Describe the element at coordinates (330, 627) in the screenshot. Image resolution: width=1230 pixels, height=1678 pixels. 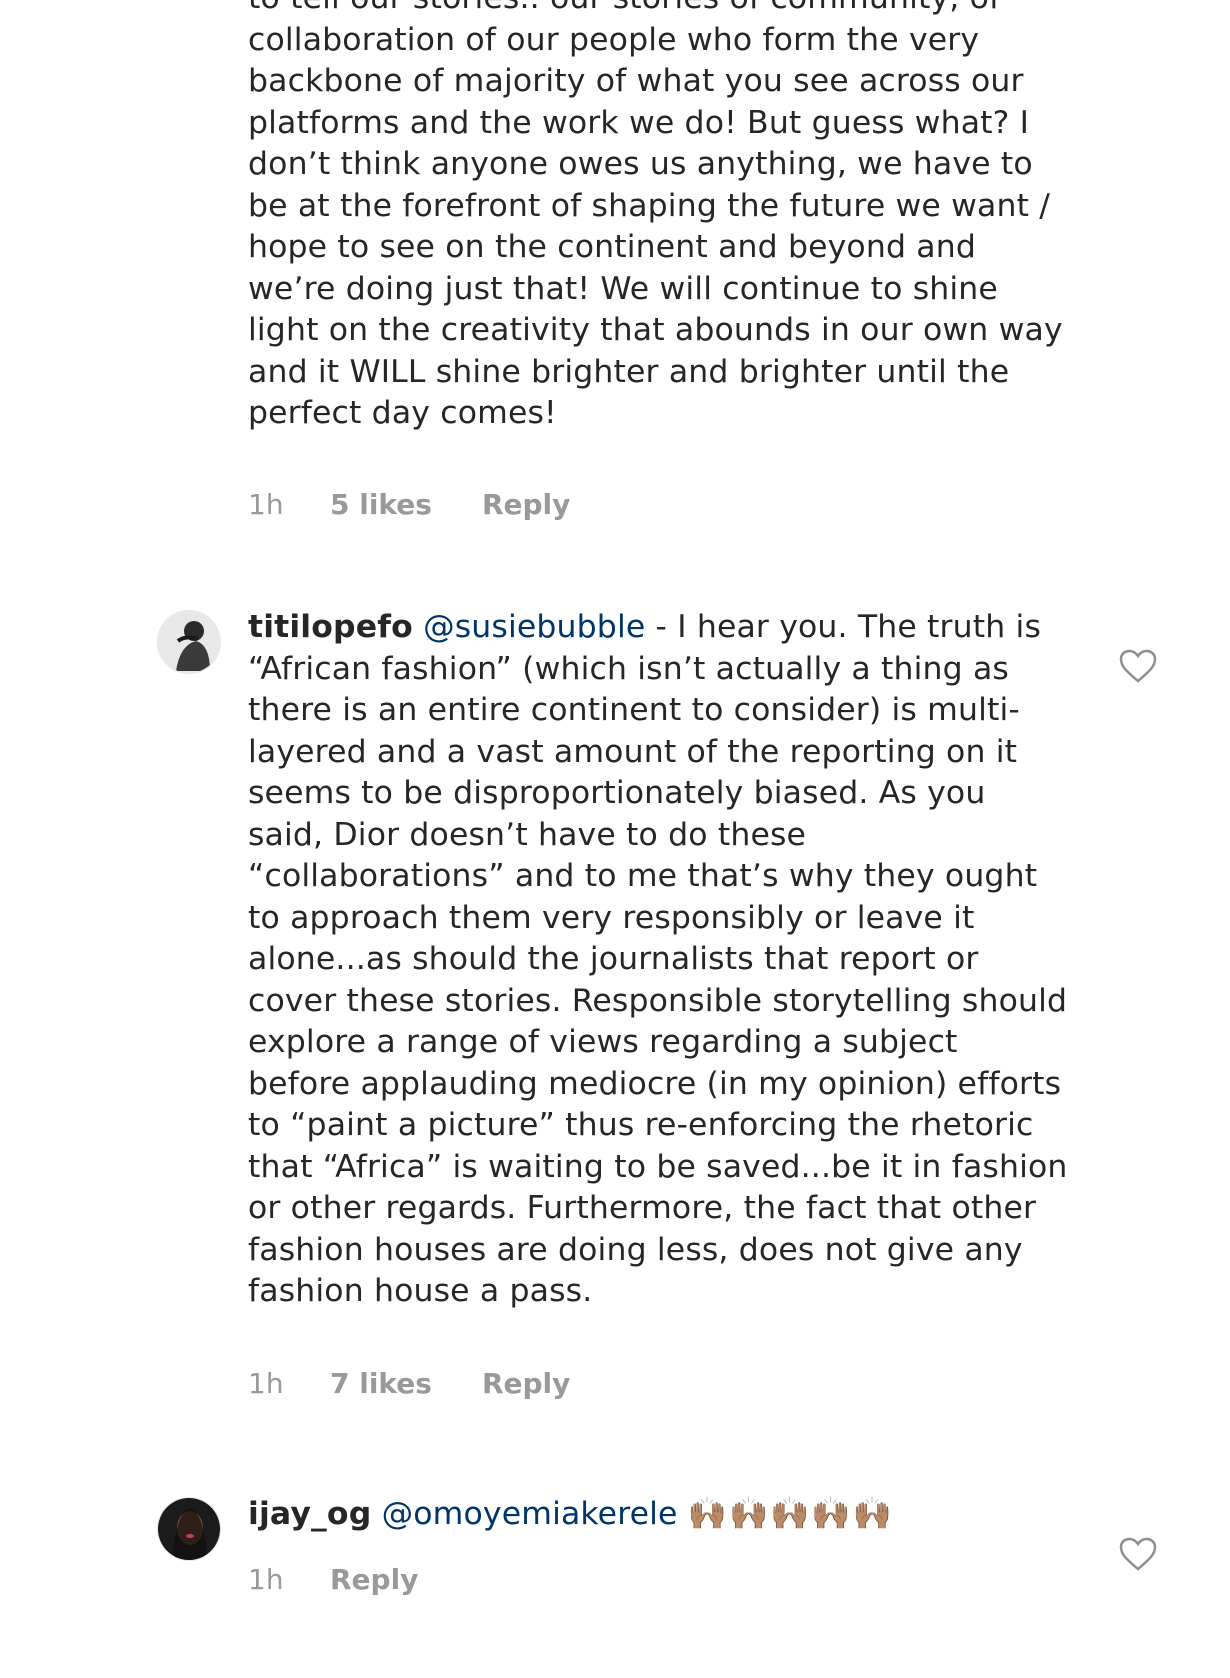
I see `comment-2-username: titilopefo` at that location.